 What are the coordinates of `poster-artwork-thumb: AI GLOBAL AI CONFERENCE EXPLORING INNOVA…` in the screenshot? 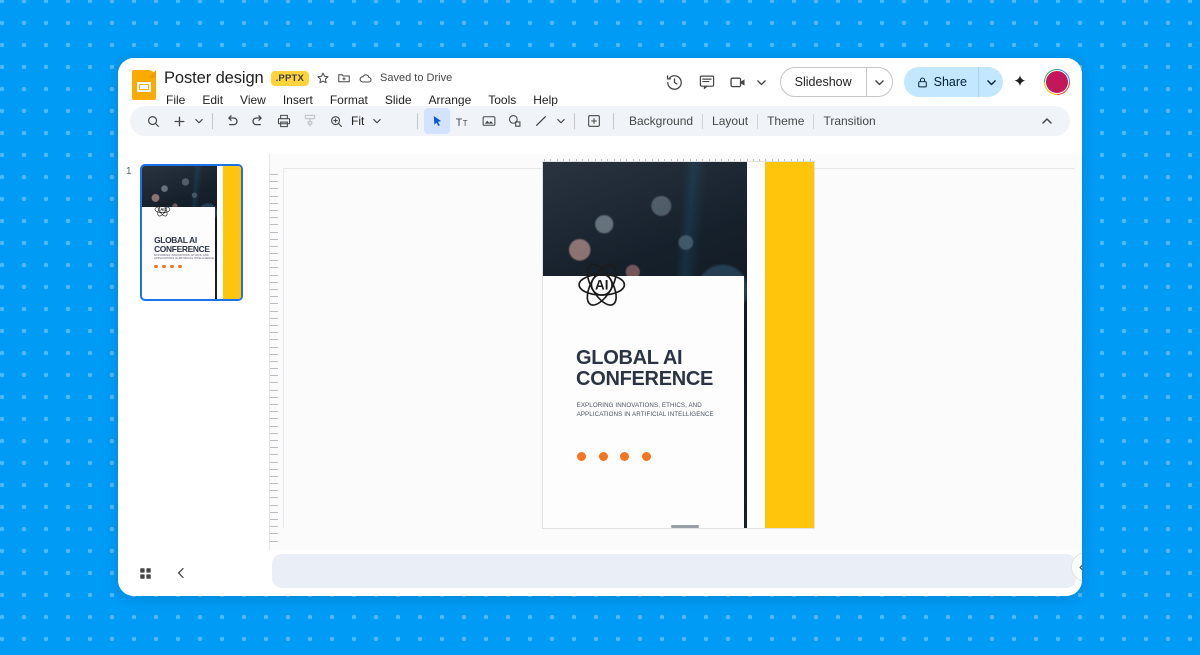 It's located at (191, 232).